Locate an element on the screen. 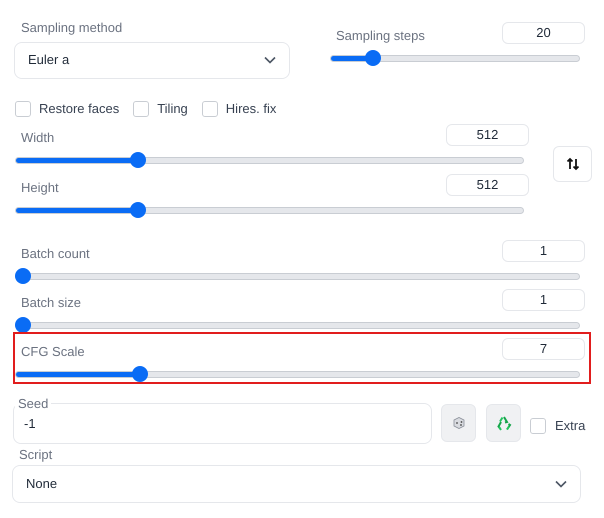 Image resolution: width=604 pixels, height=518 pixels. dropdown: Euler a is located at coordinates (152, 60).